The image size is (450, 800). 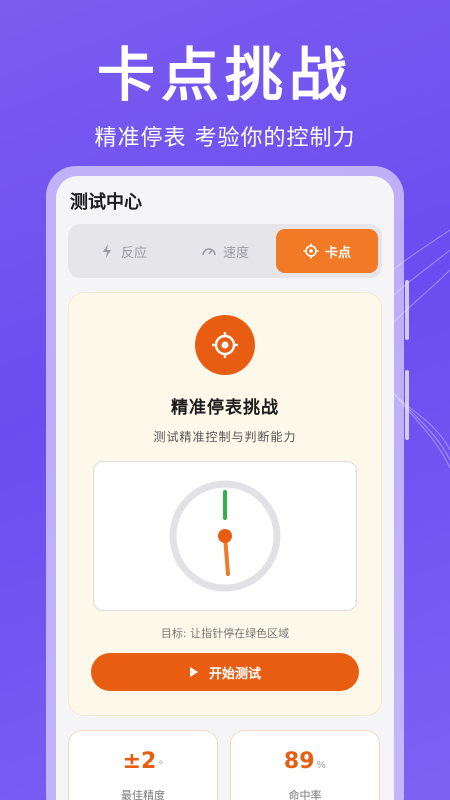 What do you see at coordinates (235, 253) in the screenshot?
I see `tab-label: 速度` at bounding box center [235, 253].